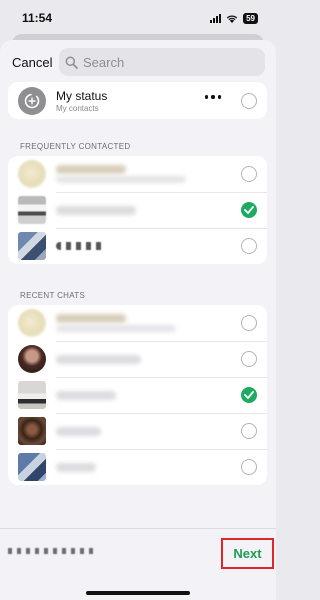  I want to click on wifi-icon, so click(232, 19).